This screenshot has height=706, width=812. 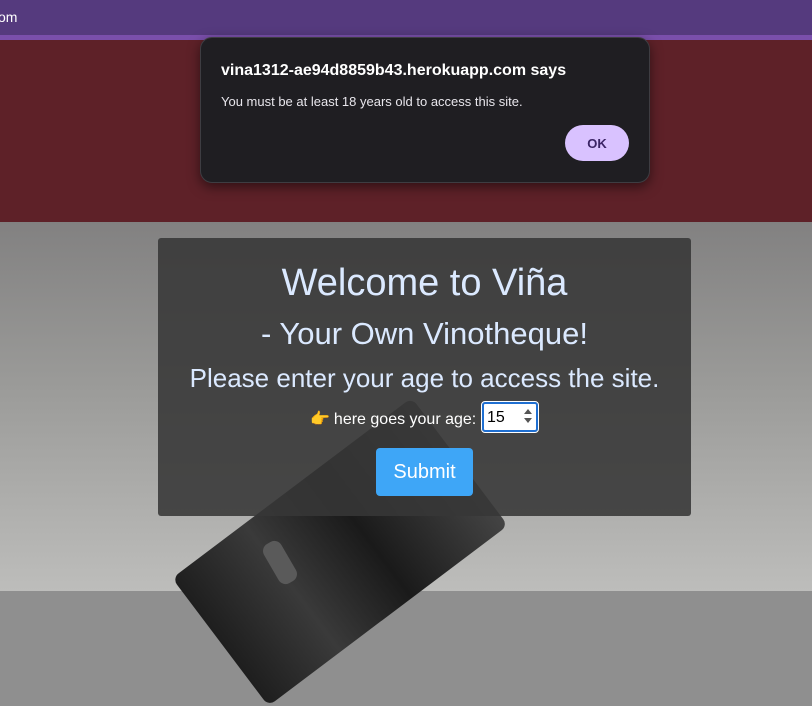 What do you see at coordinates (424, 283) in the screenshot?
I see `page-title: Welcome to Viña` at bounding box center [424, 283].